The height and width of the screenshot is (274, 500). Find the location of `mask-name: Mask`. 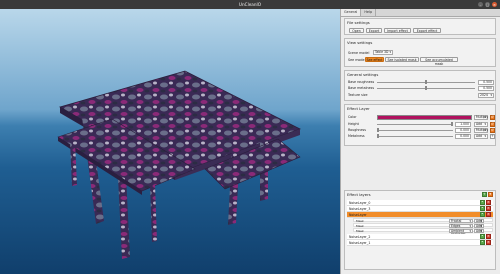

mask-name: Mask is located at coordinates (360, 231).